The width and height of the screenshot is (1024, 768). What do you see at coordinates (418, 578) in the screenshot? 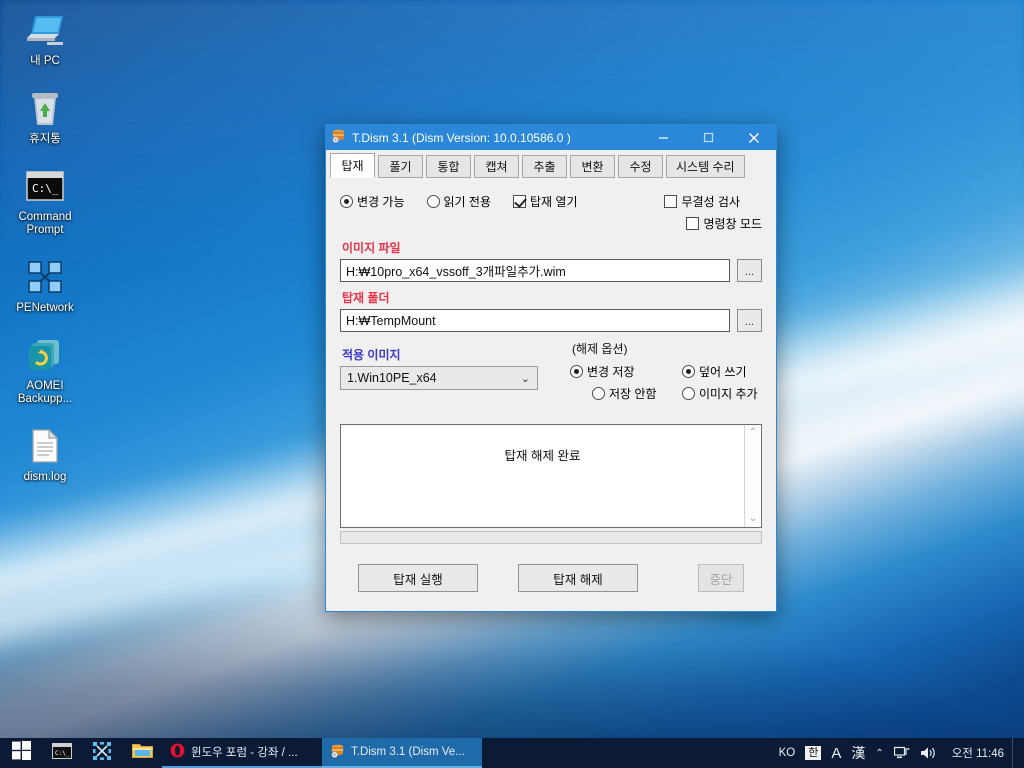
I see `mount-run-button: 탑재 실행` at bounding box center [418, 578].